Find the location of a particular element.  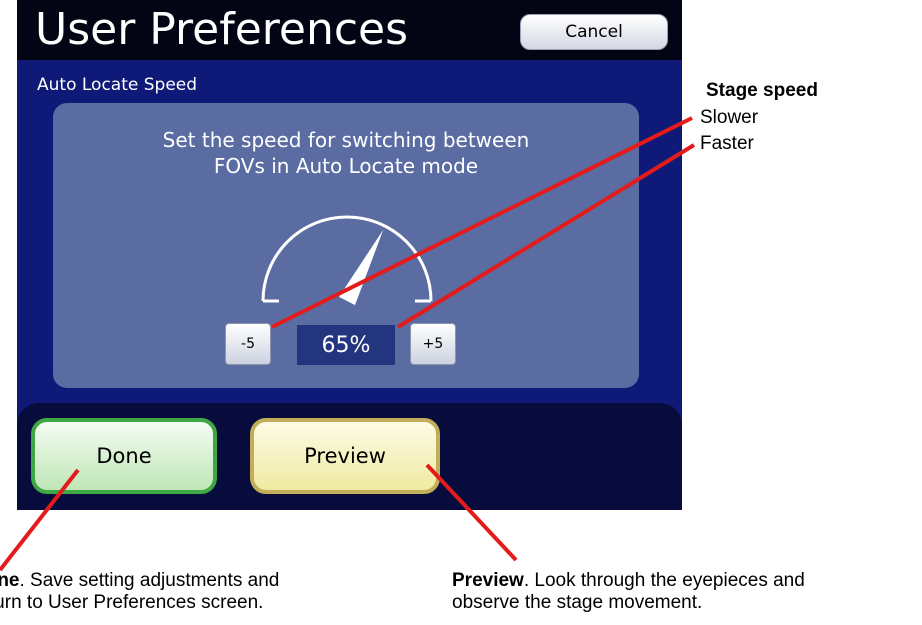

speedometer-gauge-icon is located at coordinates (347, 260).